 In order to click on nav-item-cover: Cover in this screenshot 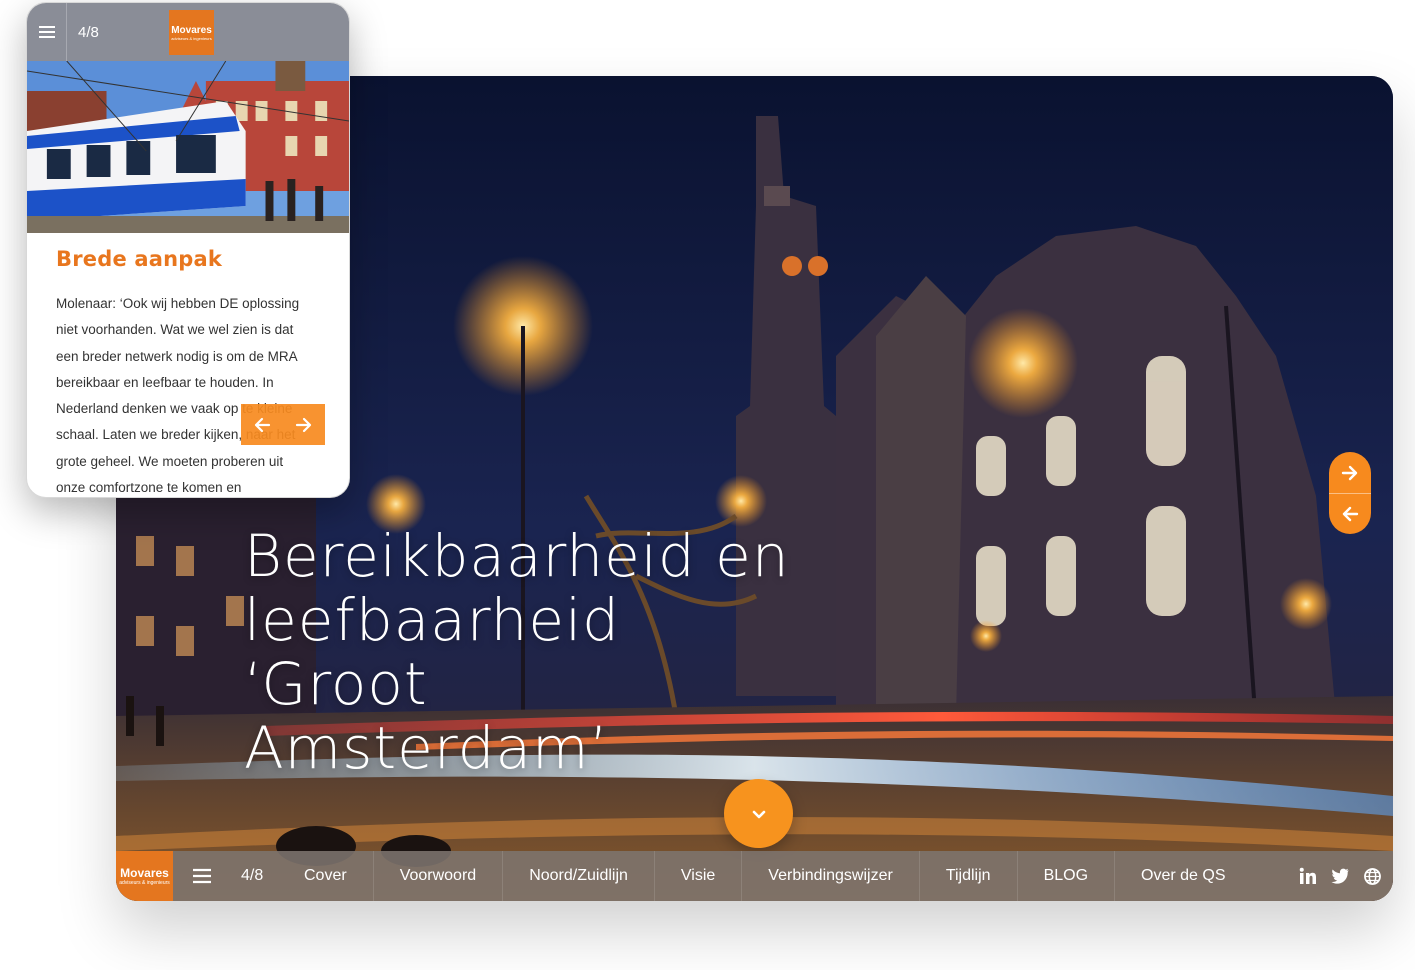, I will do `click(330, 876)`.